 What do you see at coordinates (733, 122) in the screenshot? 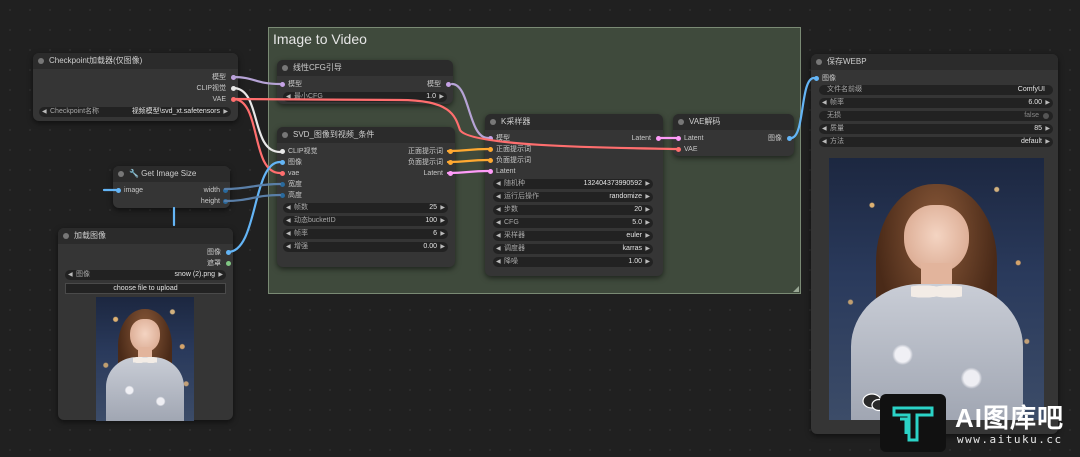
I see `node-title: VAE解码` at bounding box center [733, 122].